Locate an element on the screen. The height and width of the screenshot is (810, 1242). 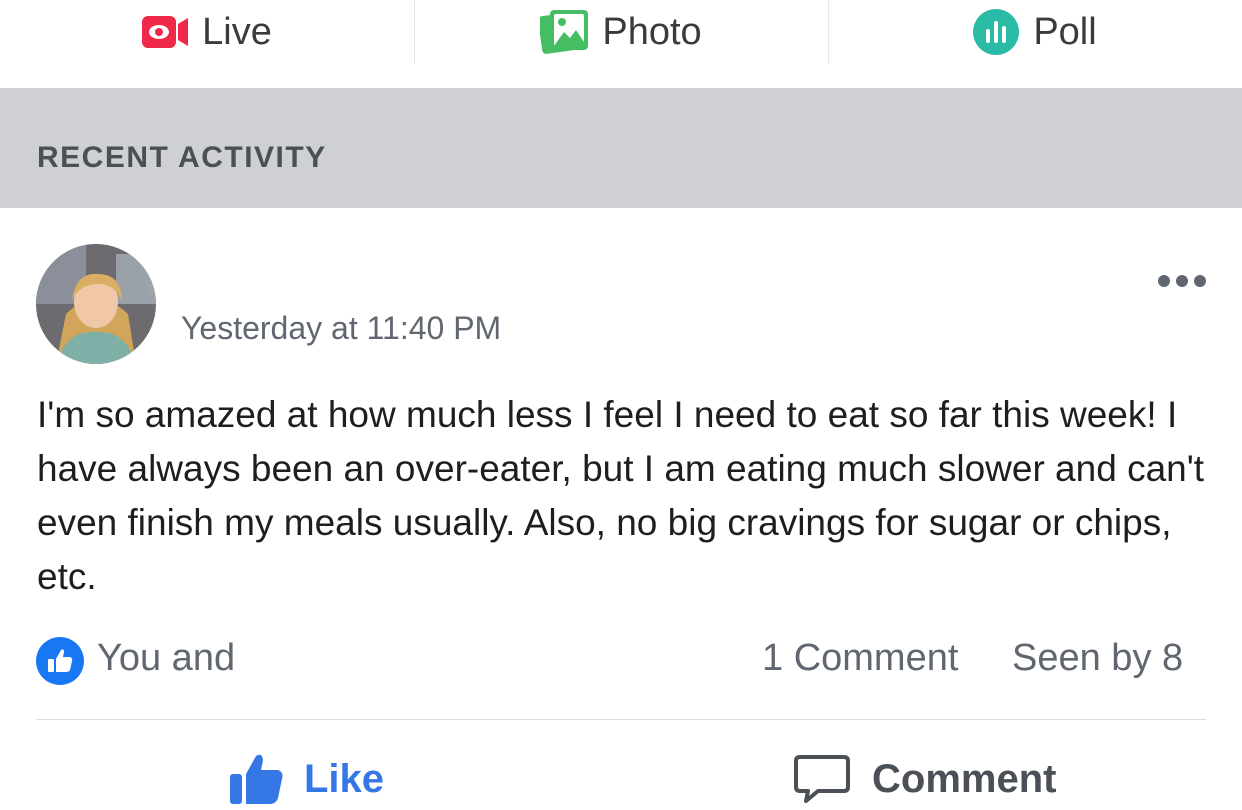
avatar-image is located at coordinates (96, 304).